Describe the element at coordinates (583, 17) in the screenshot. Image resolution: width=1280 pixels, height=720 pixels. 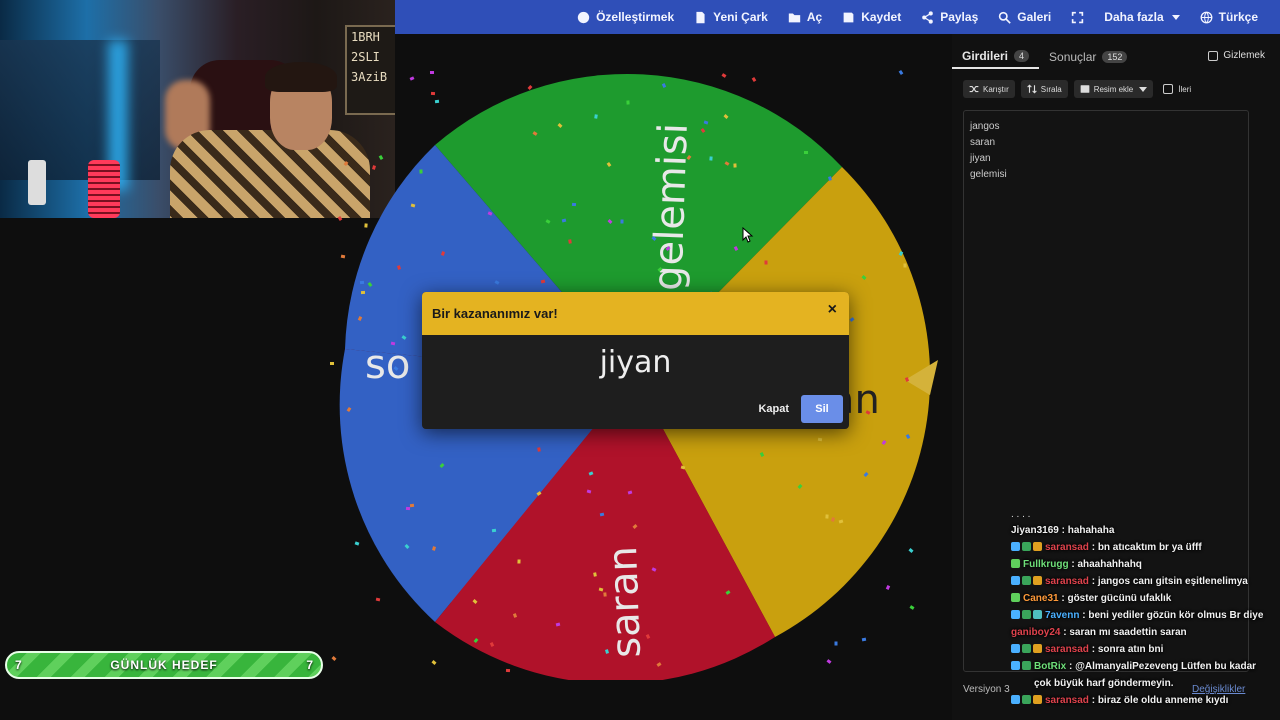
I see `palette-icon` at that location.